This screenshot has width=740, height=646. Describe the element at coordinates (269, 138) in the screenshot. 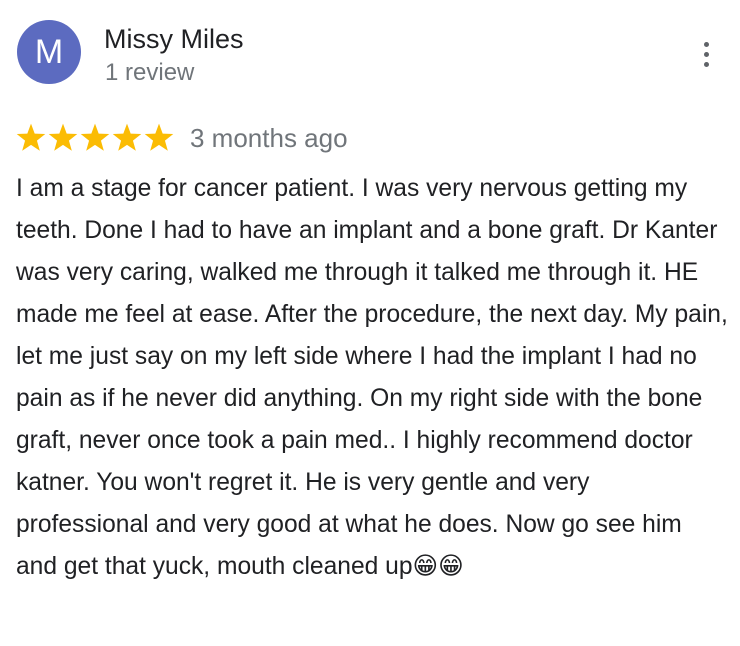

I see `review-date: 3 months ago` at that location.